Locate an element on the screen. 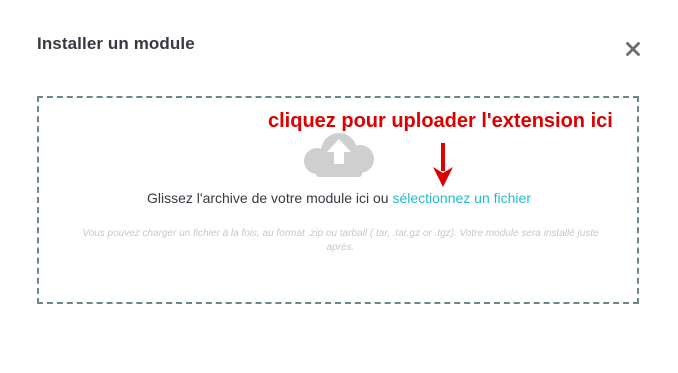 The width and height of the screenshot is (678, 373). dropzone-instruction-text: Glissez l'archive de votre module ici ou is located at coordinates (268, 198).